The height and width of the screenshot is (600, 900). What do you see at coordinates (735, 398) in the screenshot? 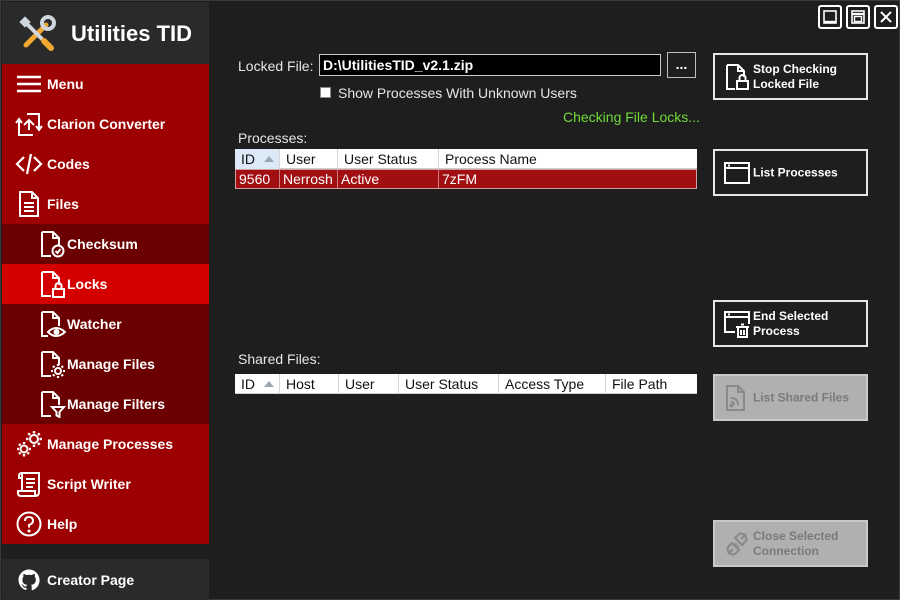
I see `file-share-icon` at bounding box center [735, 398].